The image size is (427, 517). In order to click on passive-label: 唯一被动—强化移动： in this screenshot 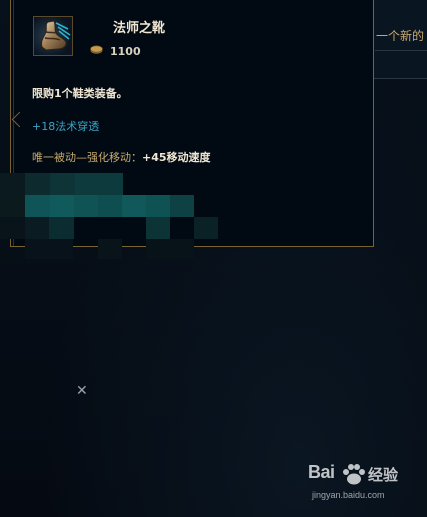, I will do `click(87, 157)`.